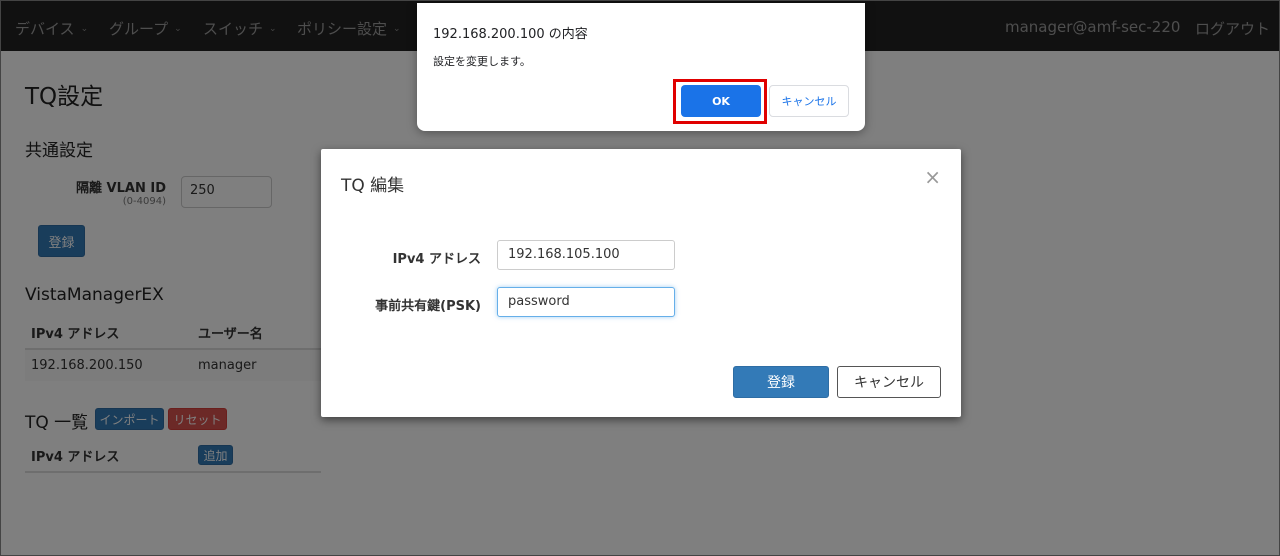  Describe the element at coordinates (373, 186) in the screenshot. I see `modal-title: TQ 編集` at that location.